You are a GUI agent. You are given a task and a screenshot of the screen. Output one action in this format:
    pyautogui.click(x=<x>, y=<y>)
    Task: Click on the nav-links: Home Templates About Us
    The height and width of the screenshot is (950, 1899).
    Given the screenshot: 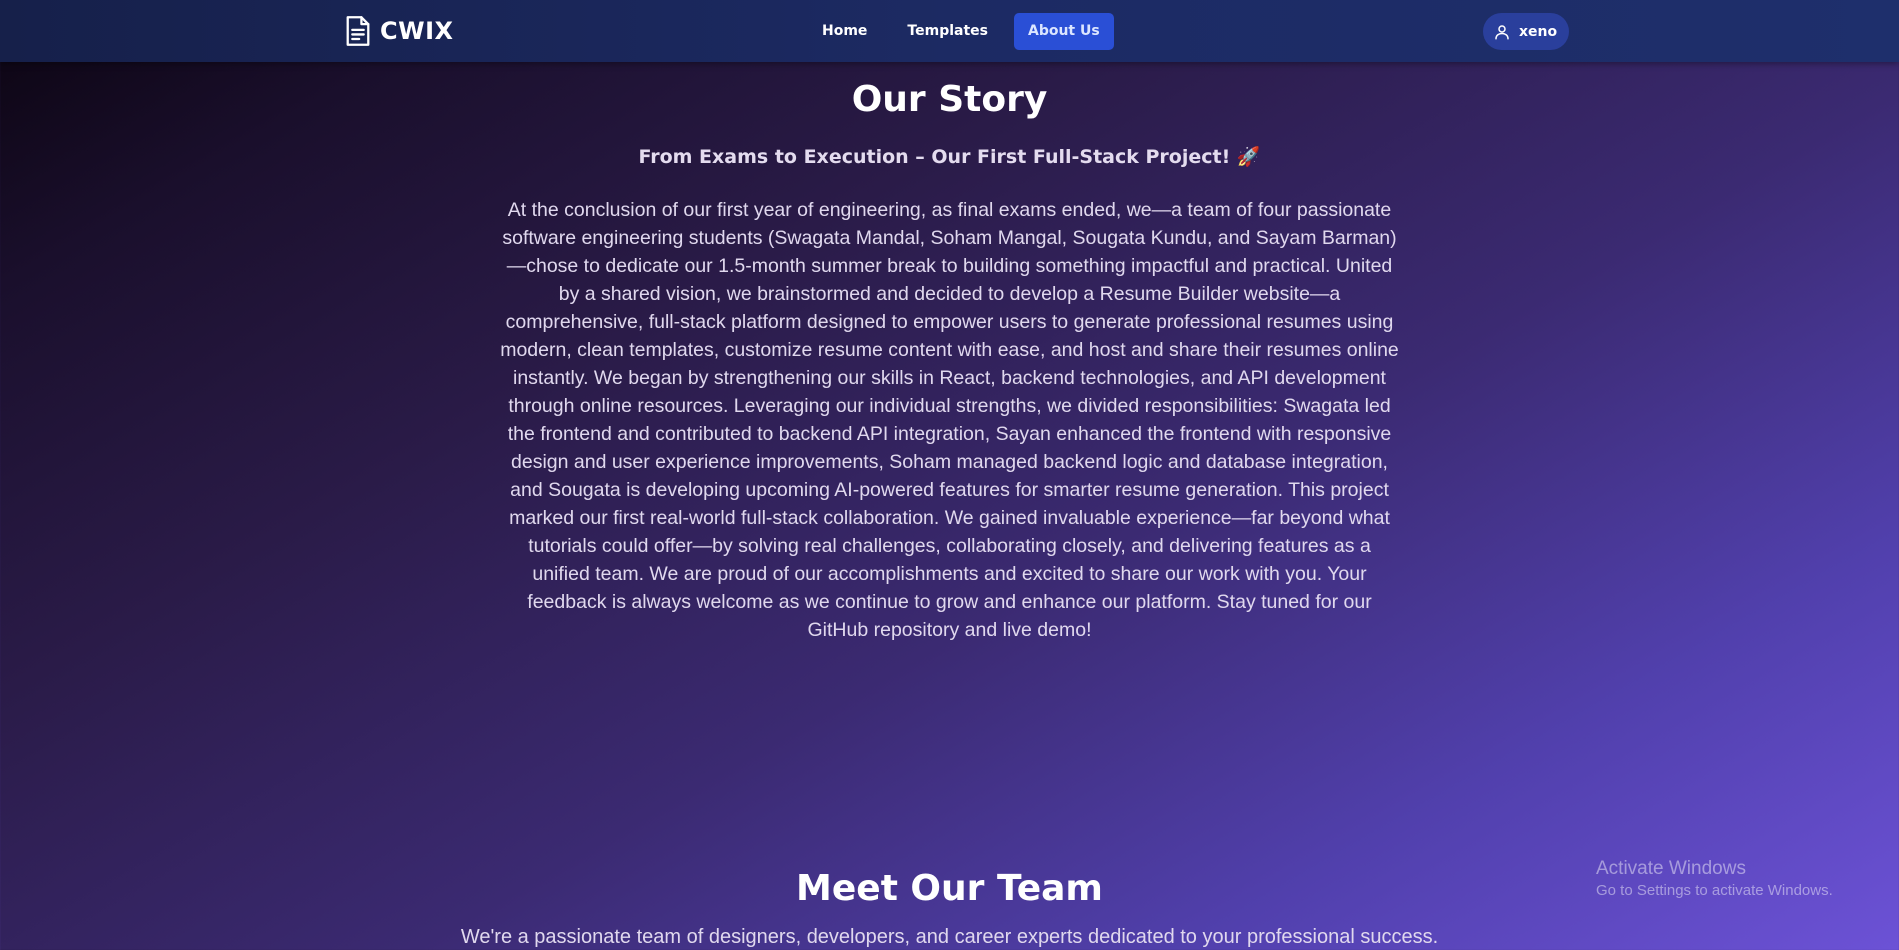 What is the action you would take?
    pyautogui.click(x=961, y=31)
    